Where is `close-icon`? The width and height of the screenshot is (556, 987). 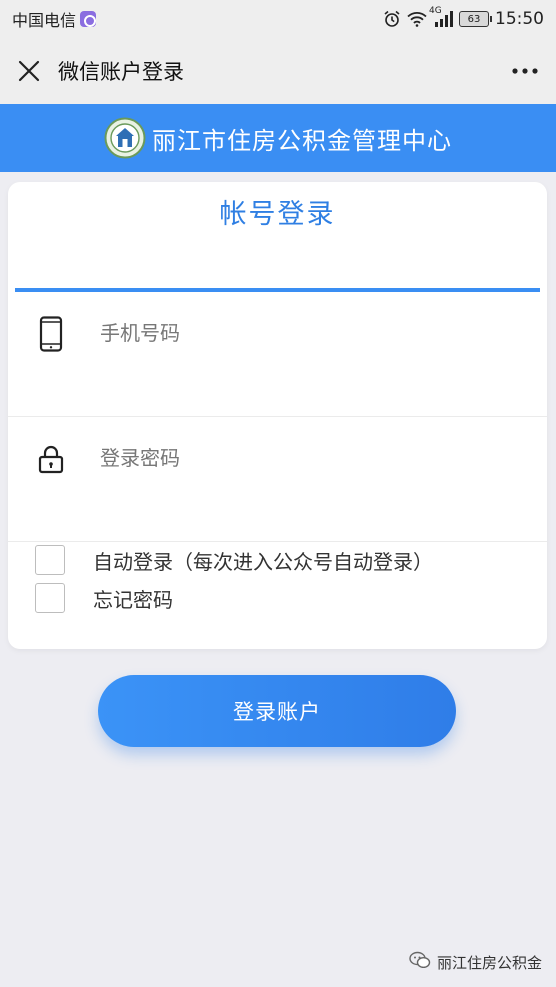
close-icon is located at coordinates (29, 71).